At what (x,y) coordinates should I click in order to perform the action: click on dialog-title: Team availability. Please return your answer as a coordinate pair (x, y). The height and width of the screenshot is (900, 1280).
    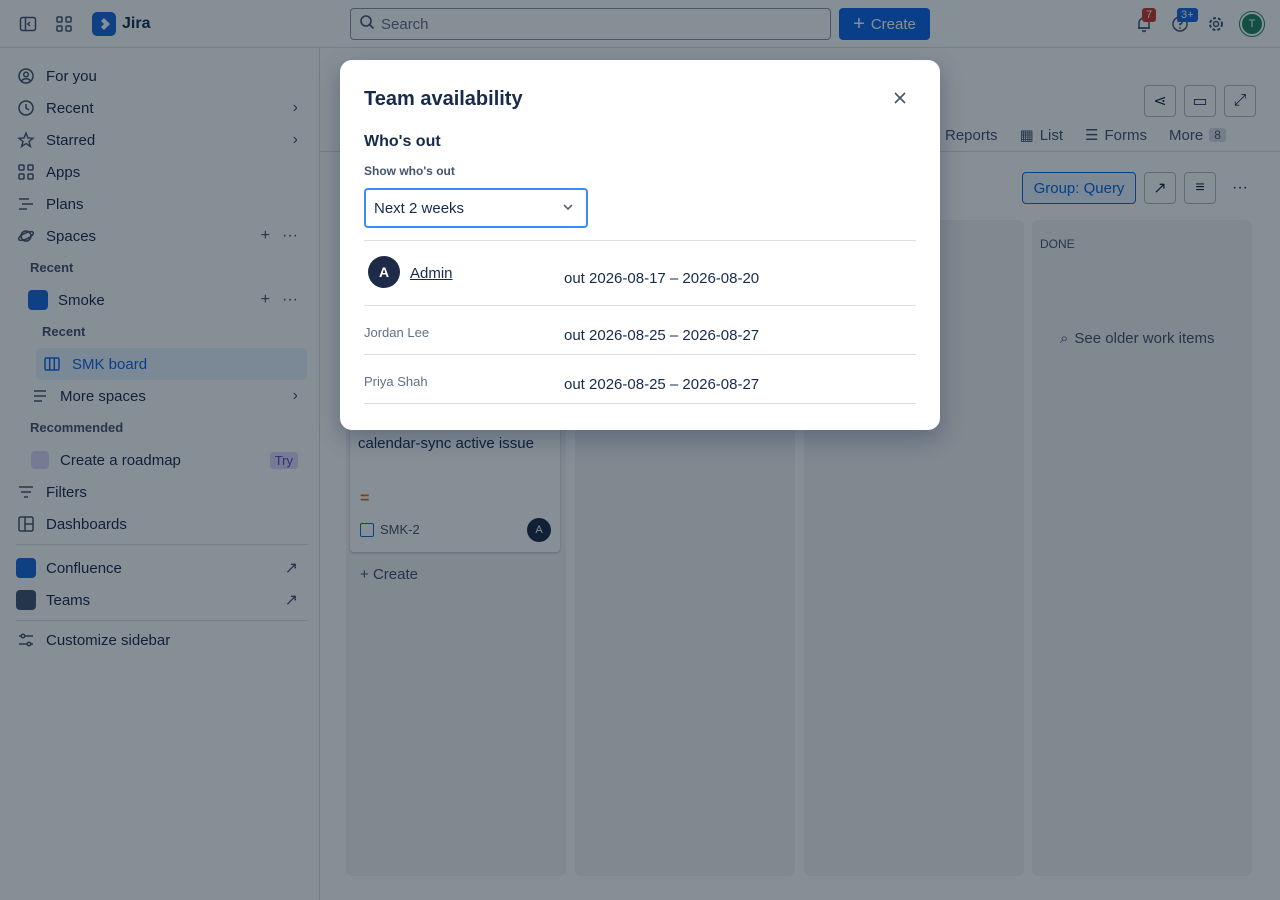
    Looking at the image, I should click on (443, 99).